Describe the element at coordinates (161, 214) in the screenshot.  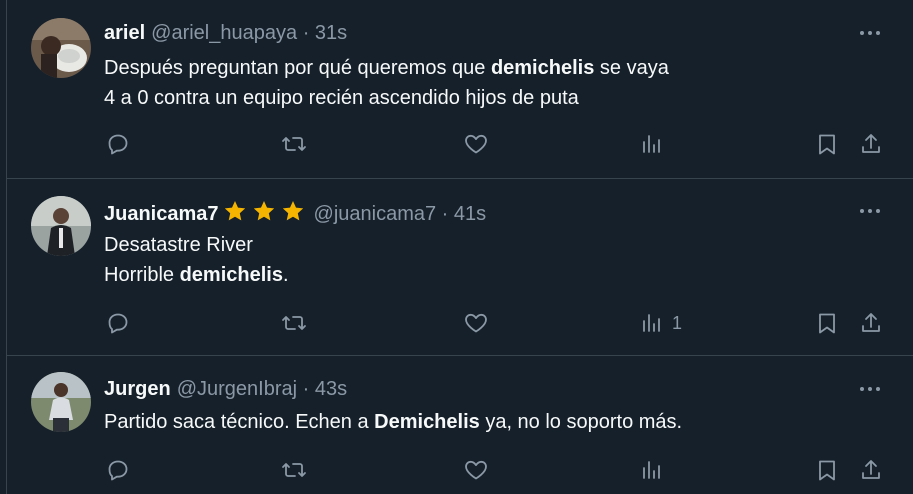
I see `author-name: Juanicama7` at that location.